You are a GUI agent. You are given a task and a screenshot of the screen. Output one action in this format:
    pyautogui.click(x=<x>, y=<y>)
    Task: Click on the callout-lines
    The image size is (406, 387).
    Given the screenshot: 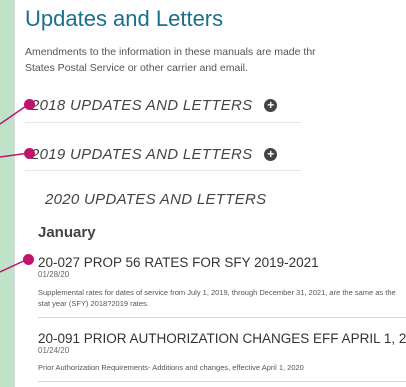 What is the action you would take?
    pyautogui.click(x=15, y=188)
    